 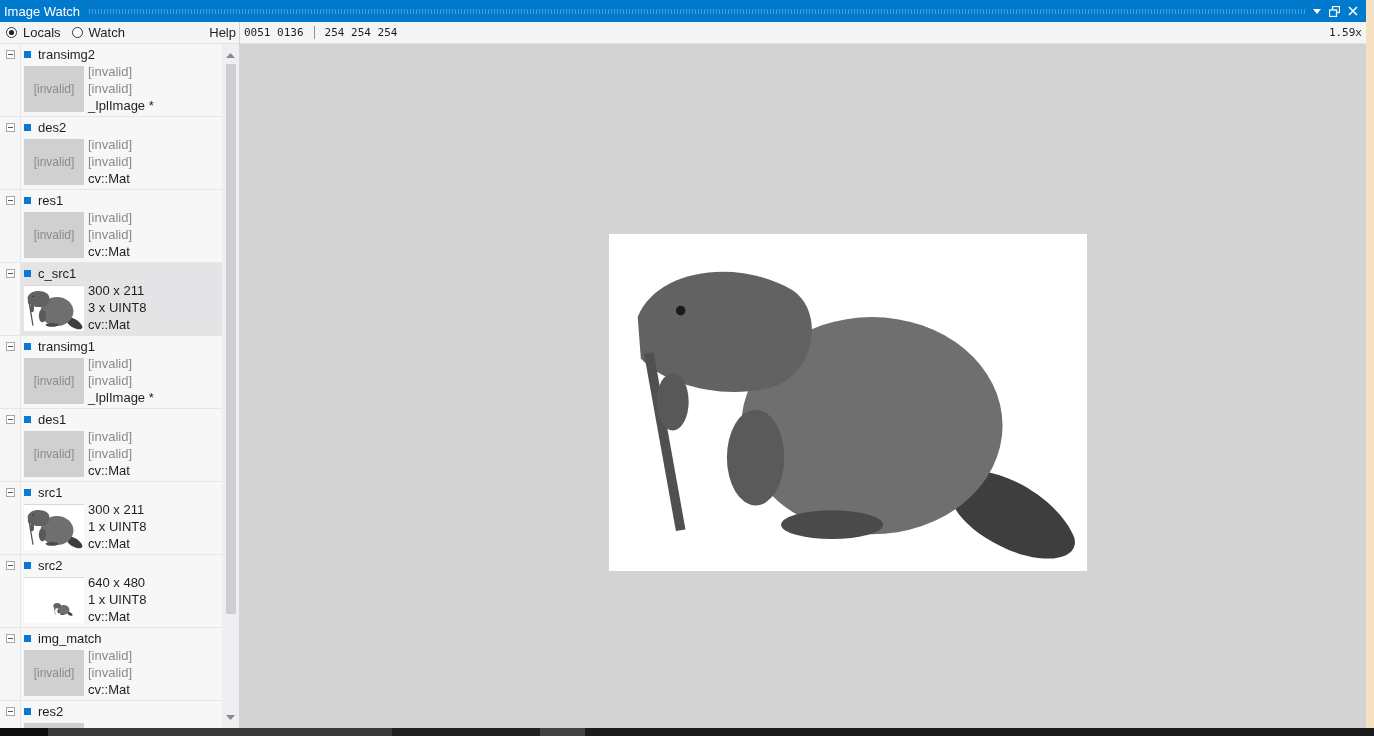 What do you see at coordinates (224, 32) in the screenshot?
I see `help-link: Help` at bounding box center [224, 32].